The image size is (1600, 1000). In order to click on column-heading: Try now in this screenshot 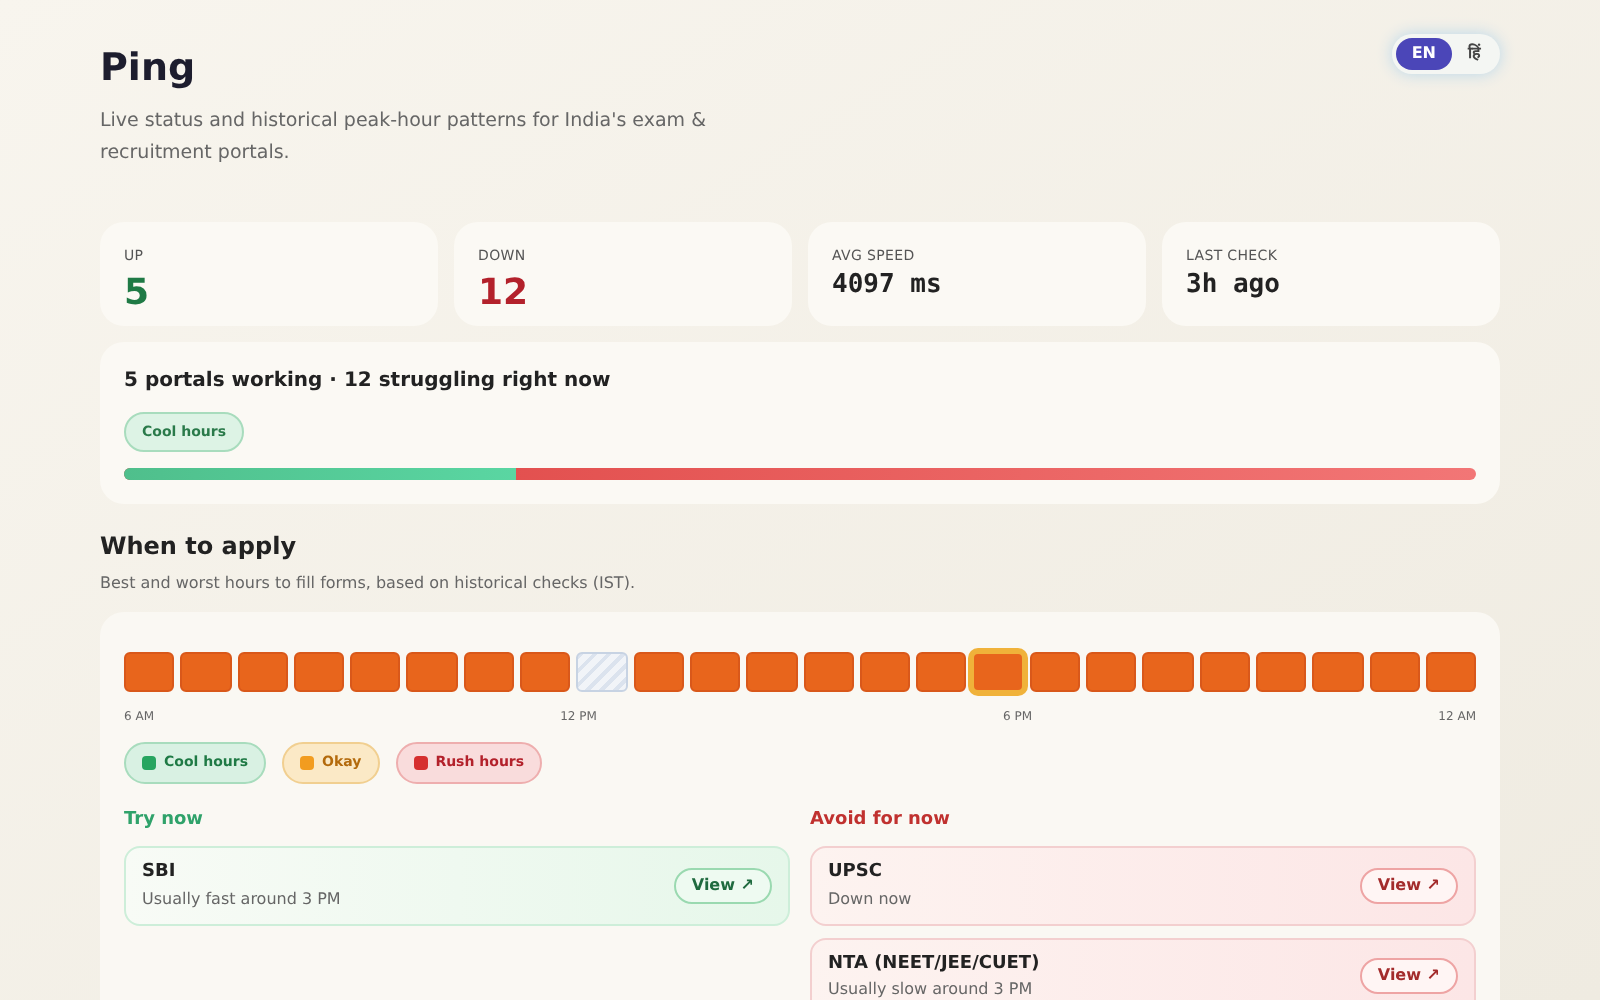, I will do `click(164, 820)`.